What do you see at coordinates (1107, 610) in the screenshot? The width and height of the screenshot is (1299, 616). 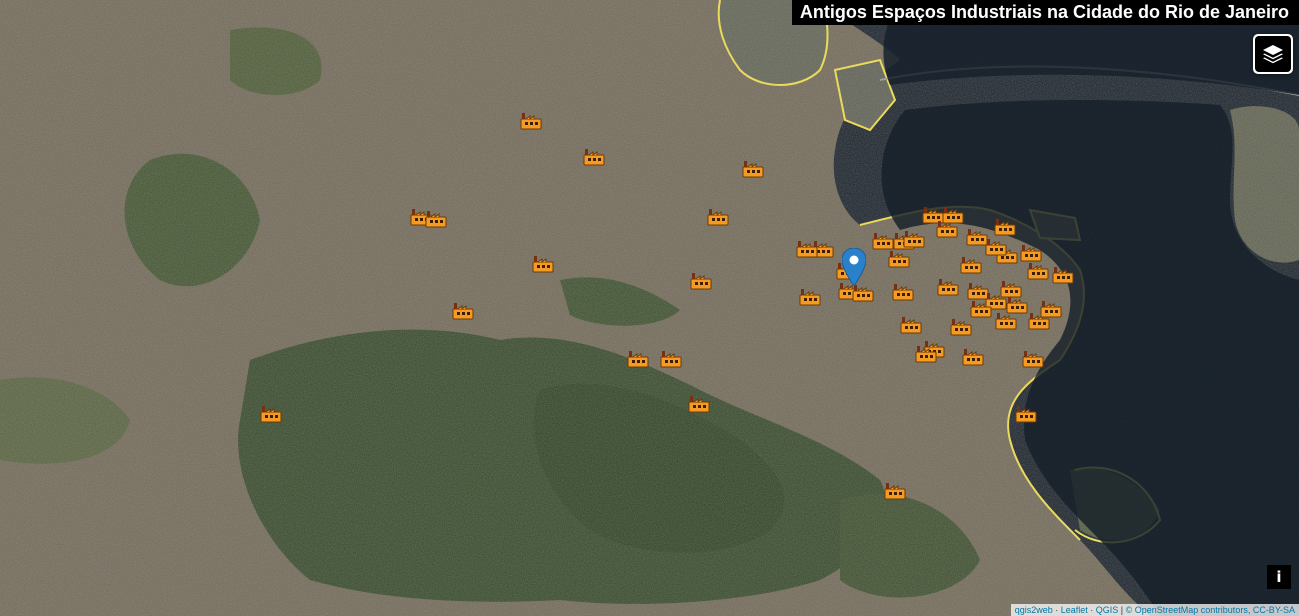 I see `qgis-link: QGIS` at bounding box center [1107, 610].